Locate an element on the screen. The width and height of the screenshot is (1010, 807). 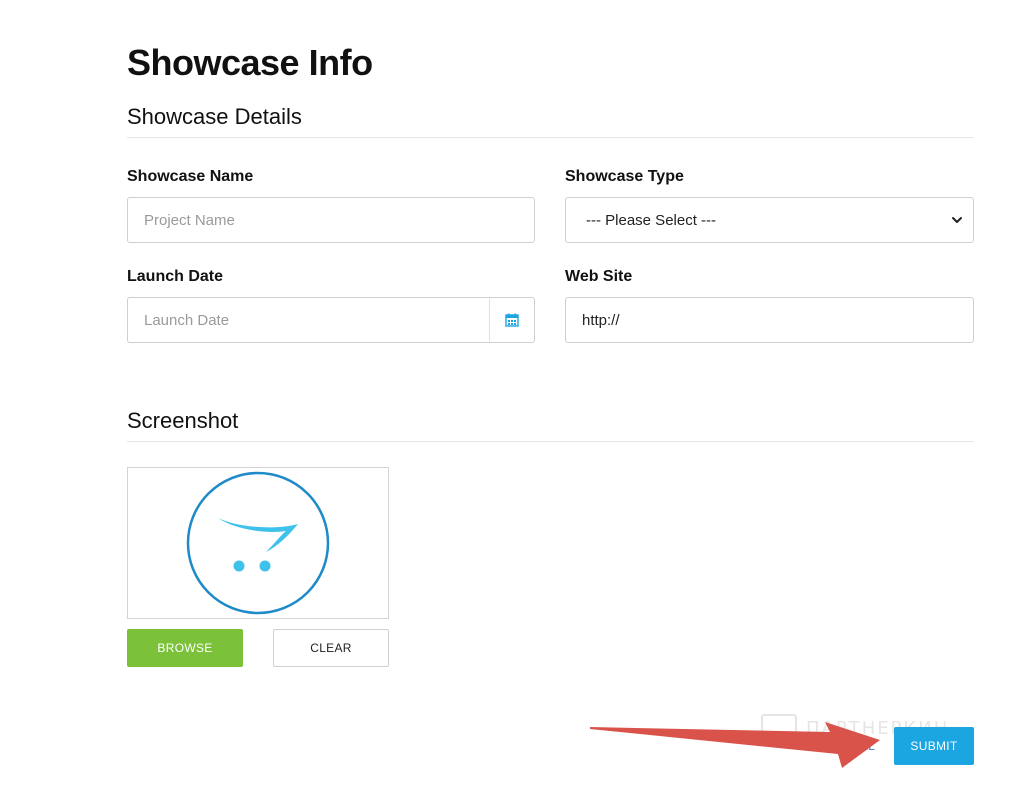
showcase-type-select: --- Please Select --- is located at coordinates (769, 220).